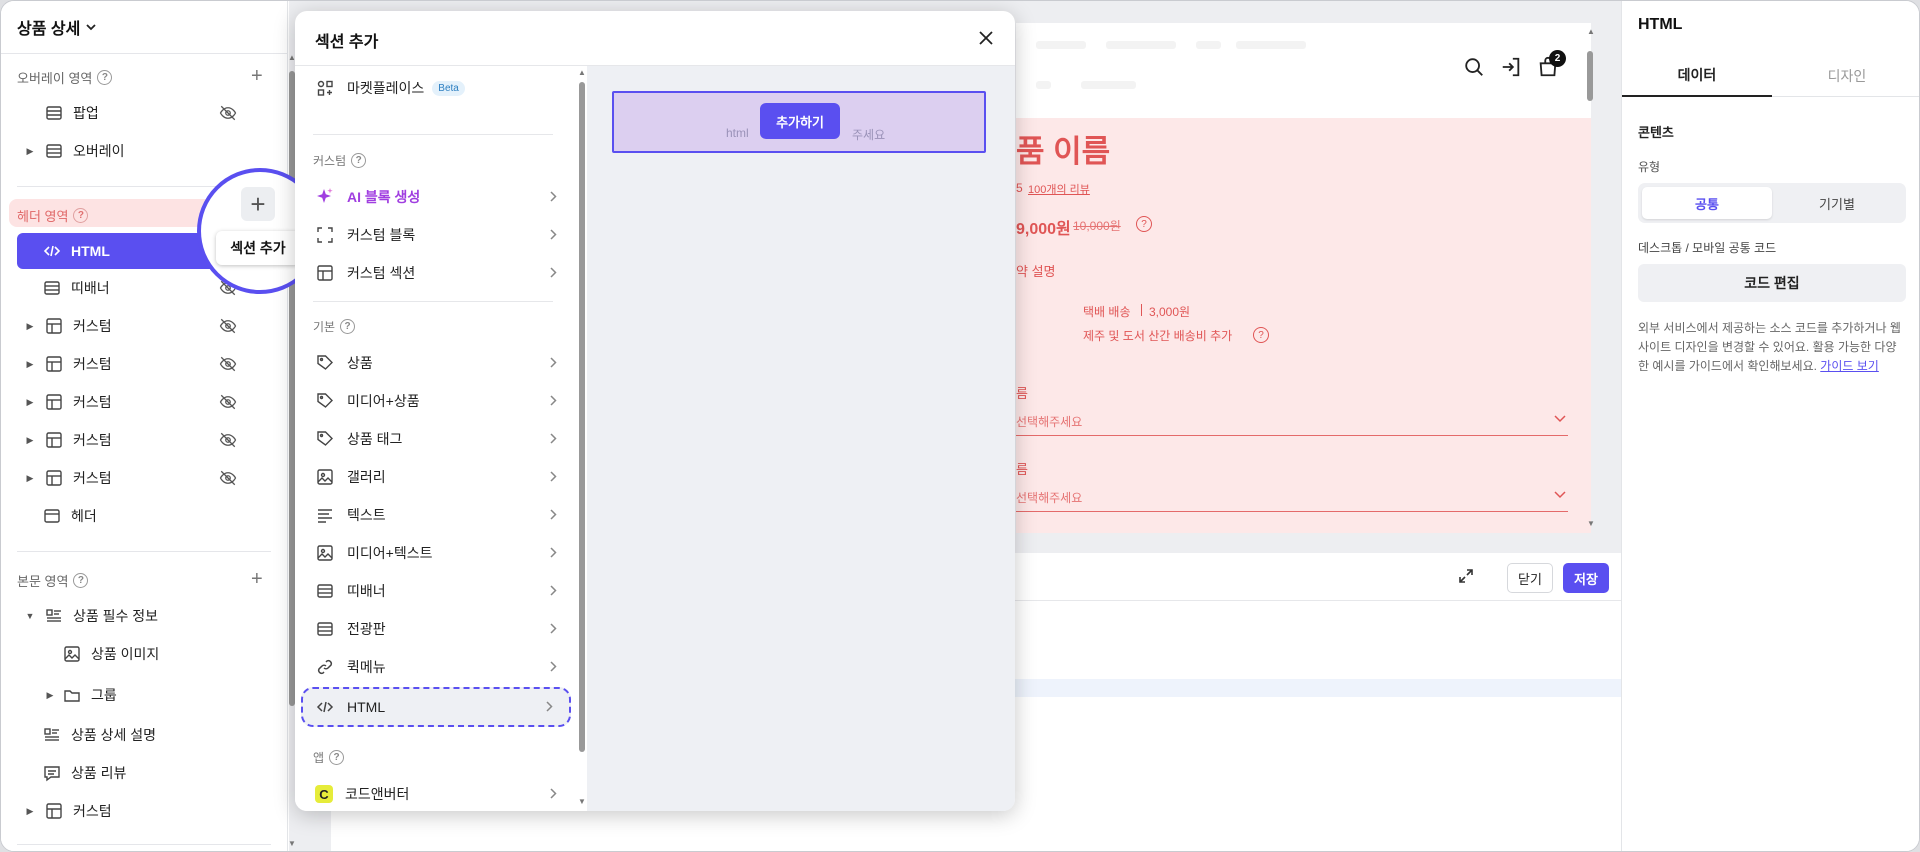  Describe the element at coordinates (144, 773) in the screenshot. I see `tree-item-review: 상품 리뷰` at that location.